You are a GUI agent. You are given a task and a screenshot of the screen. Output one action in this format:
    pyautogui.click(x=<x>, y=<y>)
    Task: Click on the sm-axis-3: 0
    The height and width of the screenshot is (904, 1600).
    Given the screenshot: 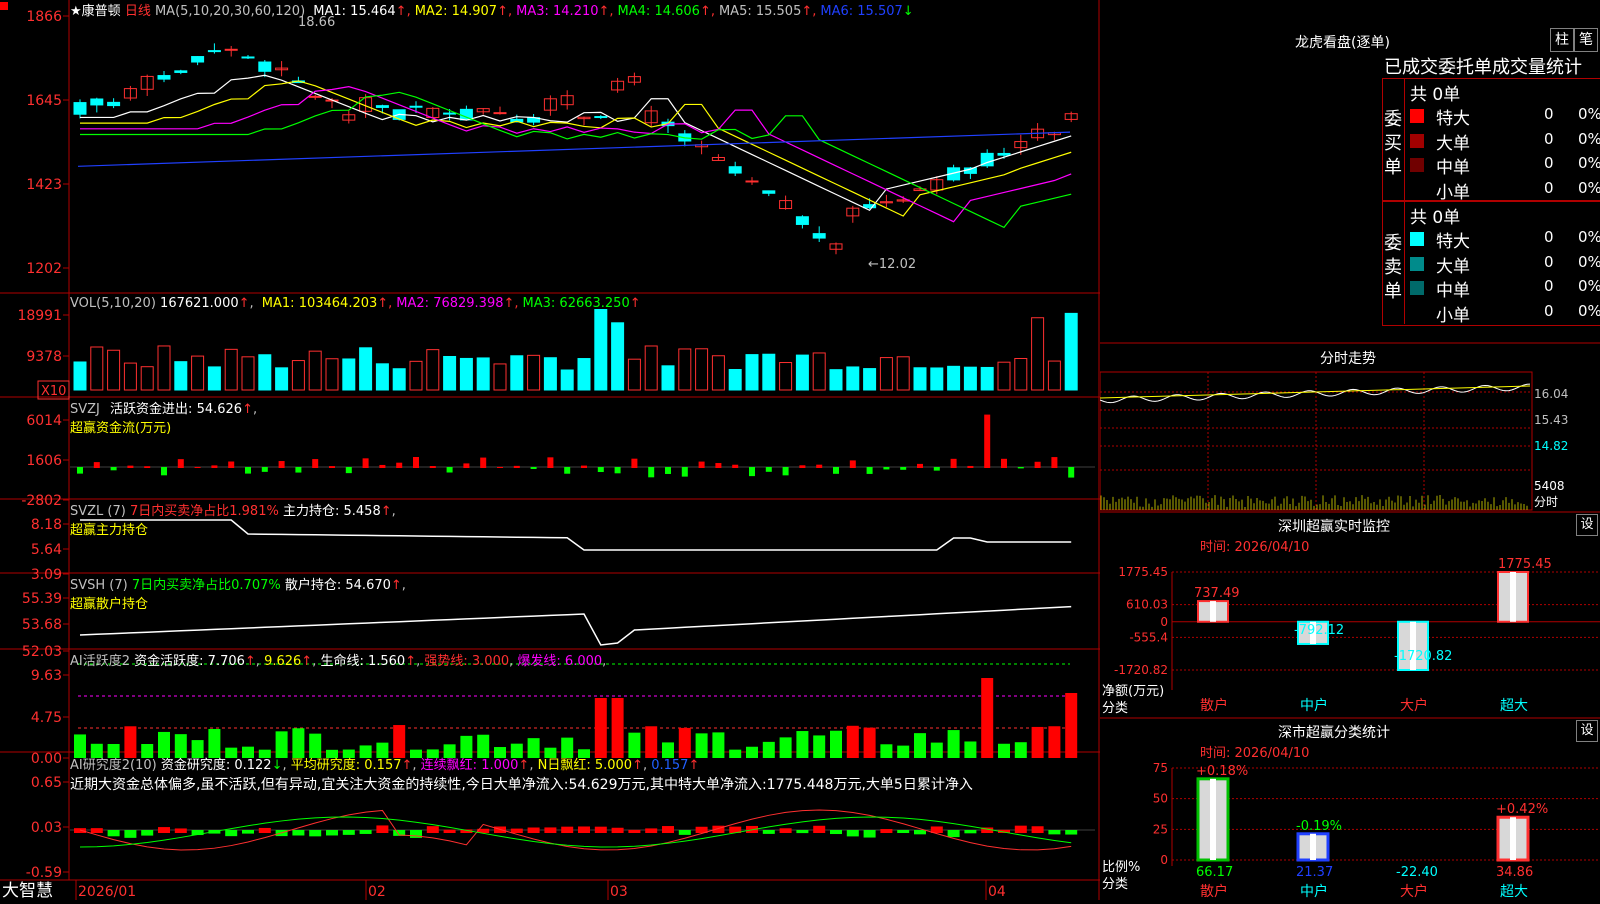 What is the action you would take?
    pyautogui.click(x=1164, y=860)
    